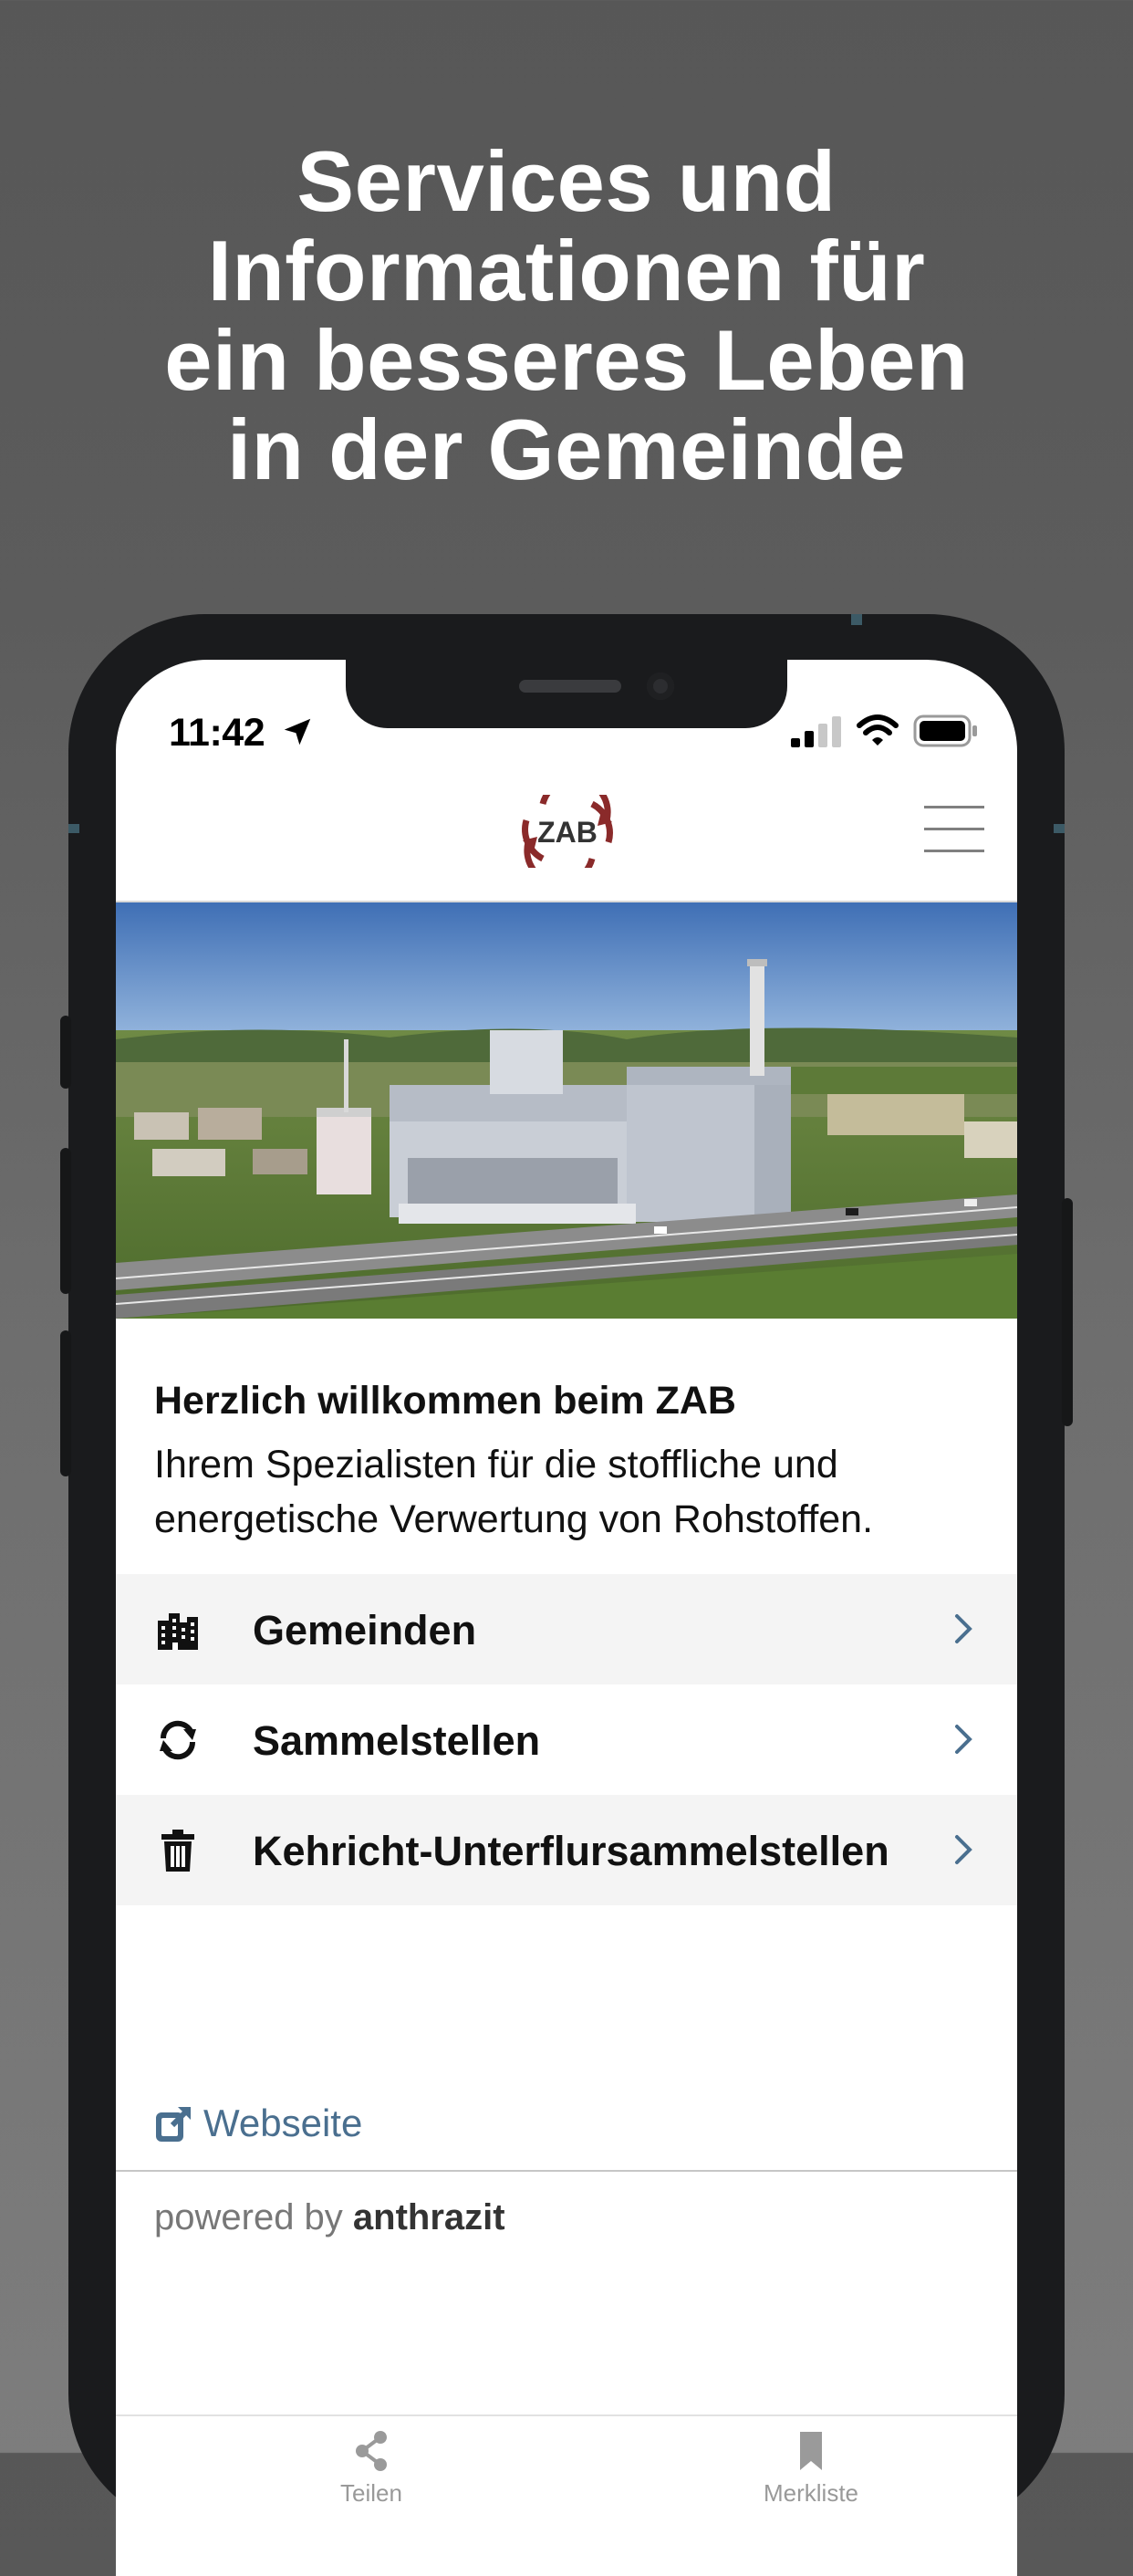 The image size is (1133, 2576). What do you see at coordinates (566, 694) in the screenshot?
I see `notch` at bounding box center [566, 694].